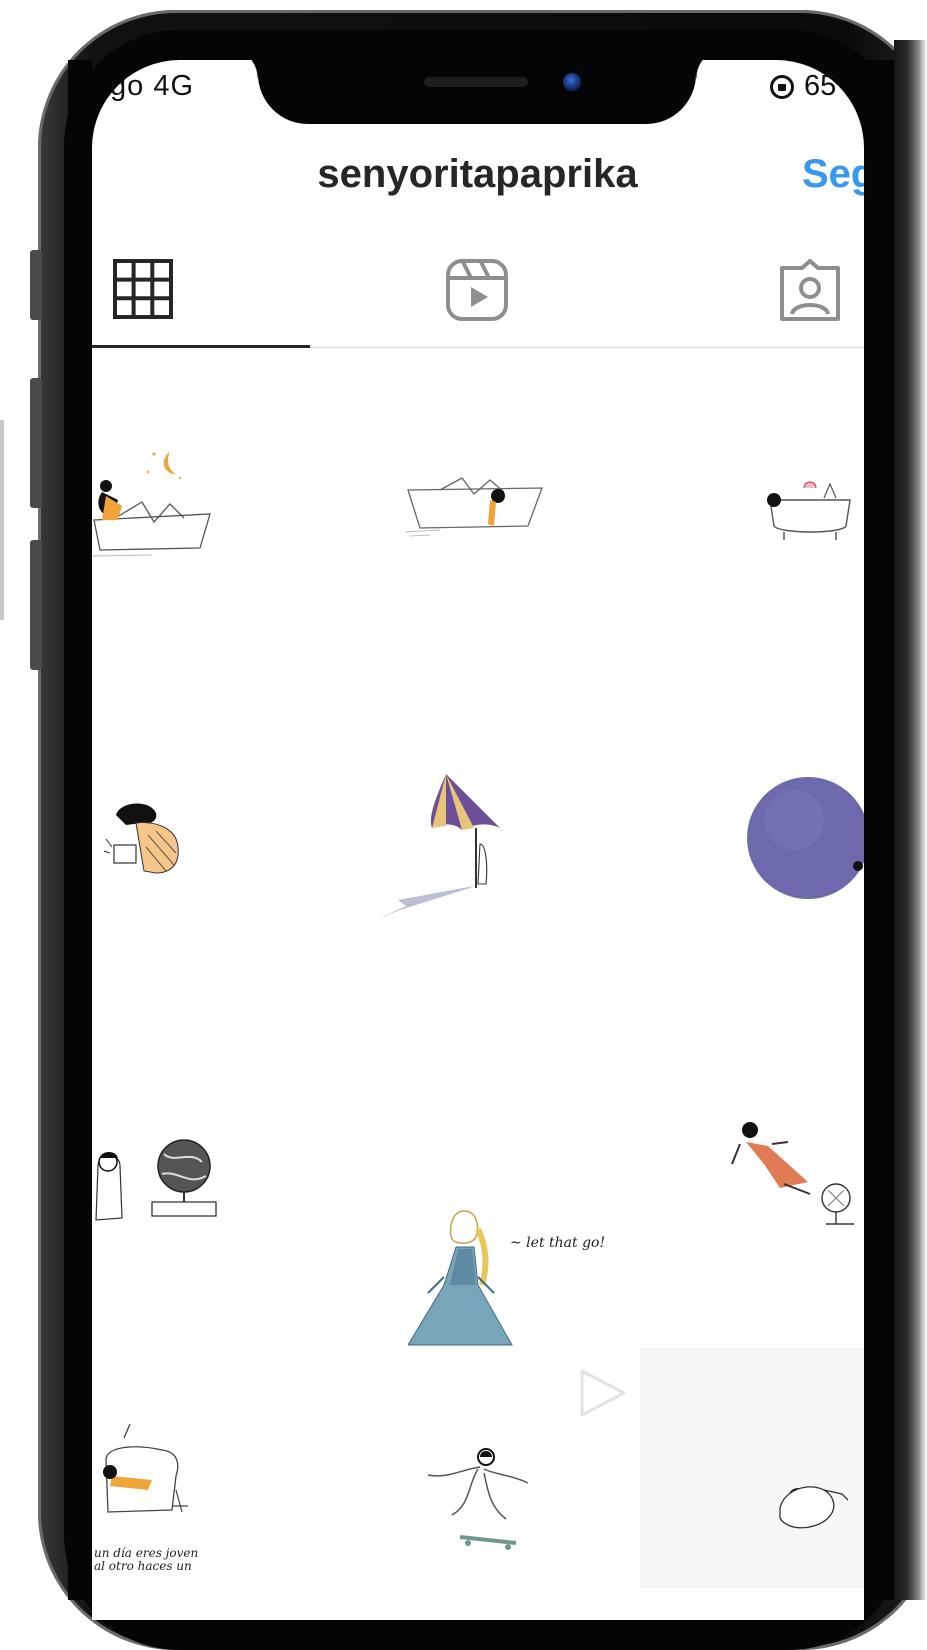  Describe the element at coordinates (572, 82) in the screenshot. I see `front-camera` at that location.